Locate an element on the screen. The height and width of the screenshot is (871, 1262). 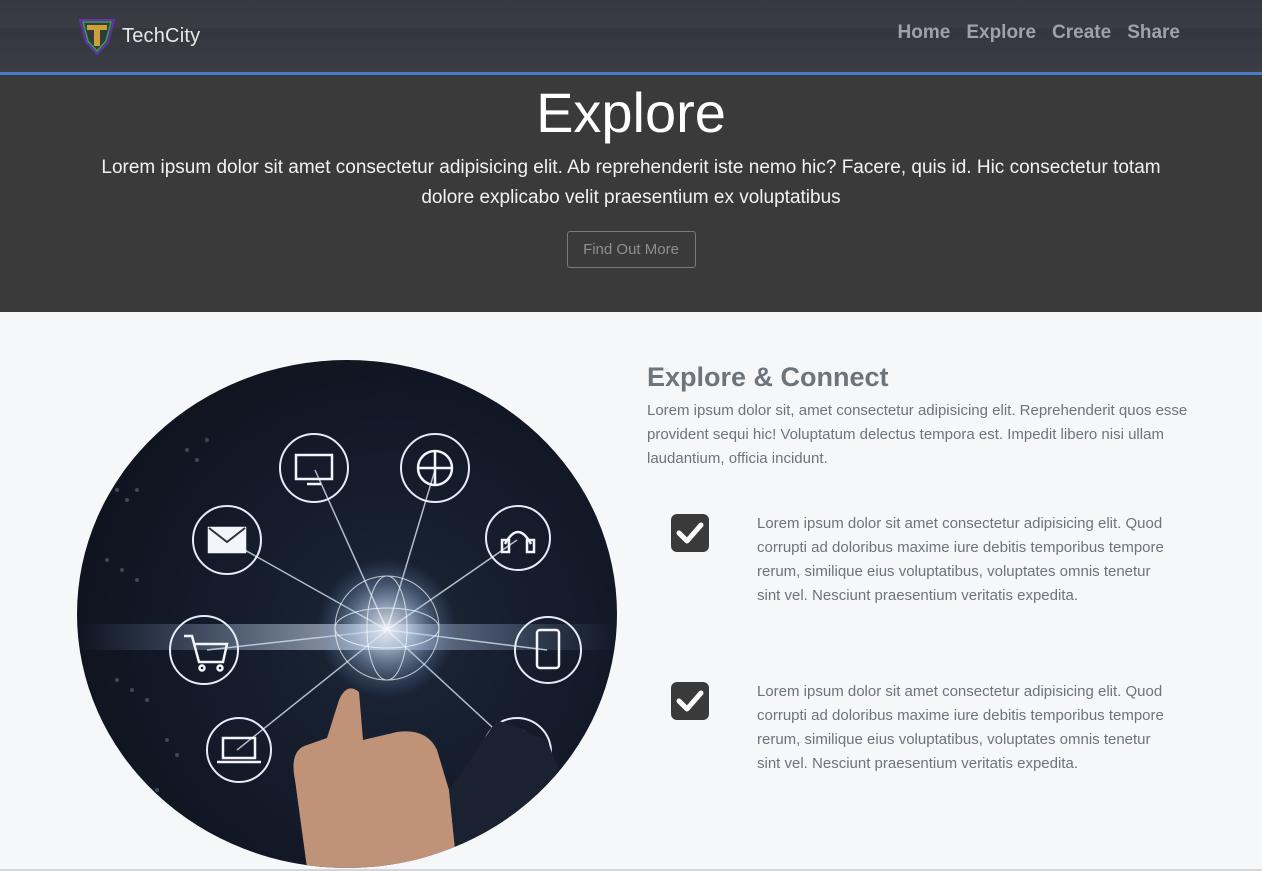
techcity-logo-icon is located at coordinates (97, 37).